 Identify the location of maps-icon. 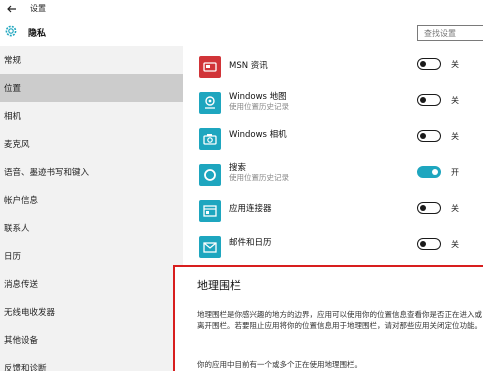
(210, 103).